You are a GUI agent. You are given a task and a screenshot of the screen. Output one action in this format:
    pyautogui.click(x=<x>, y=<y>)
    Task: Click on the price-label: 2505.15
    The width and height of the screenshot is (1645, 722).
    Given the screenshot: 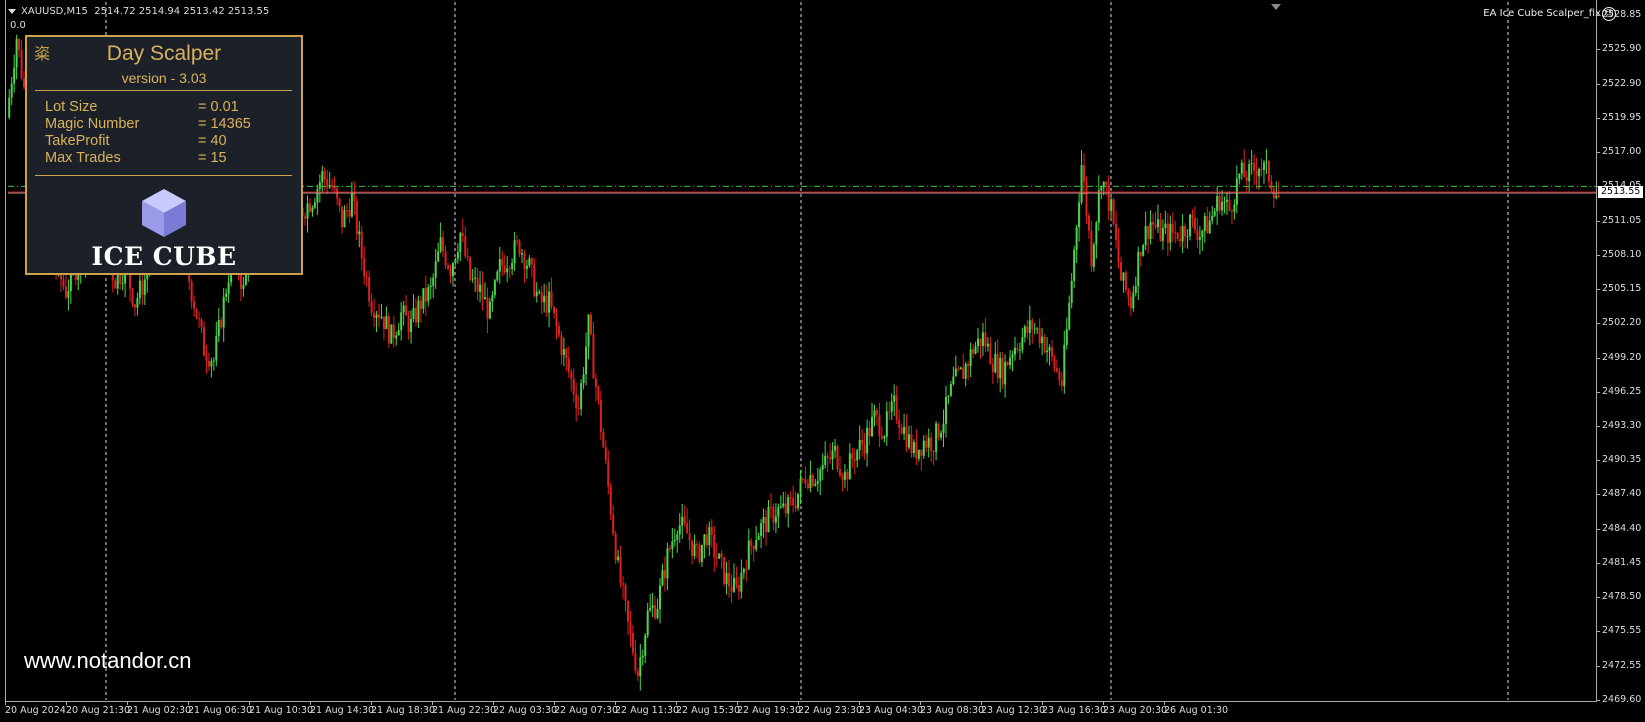 What is the action you would take?
    pyautogui.click(x=1622, y=289)
    